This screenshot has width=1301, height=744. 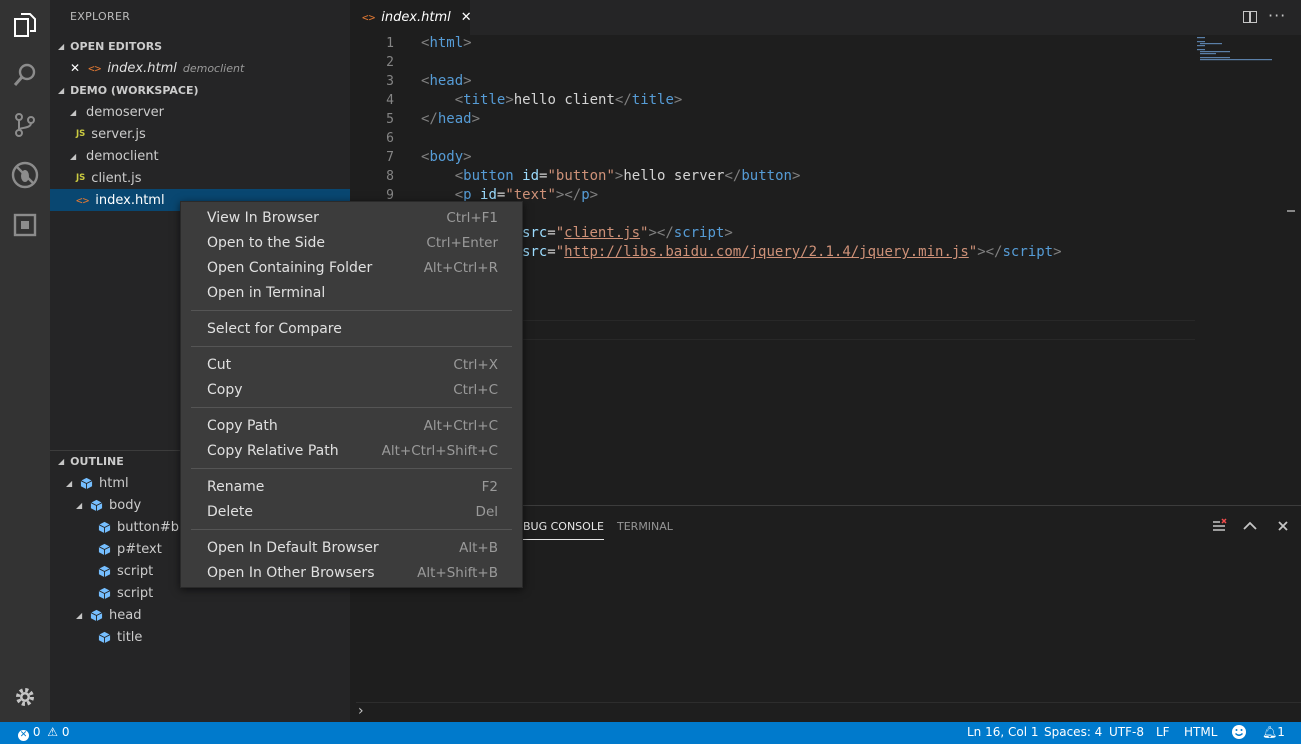 What do you see at coordinates (1291, 211) in the screenshot?
I see `scrollbar-marker` at bounding box center [1291, 211].